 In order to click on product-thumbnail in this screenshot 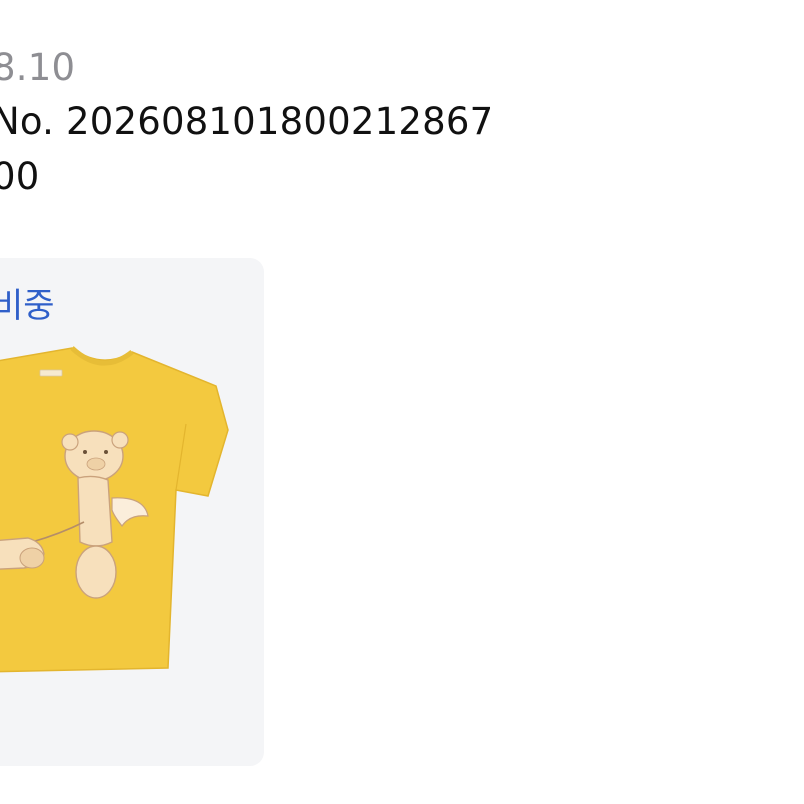, I will do `click(132, 516)`.